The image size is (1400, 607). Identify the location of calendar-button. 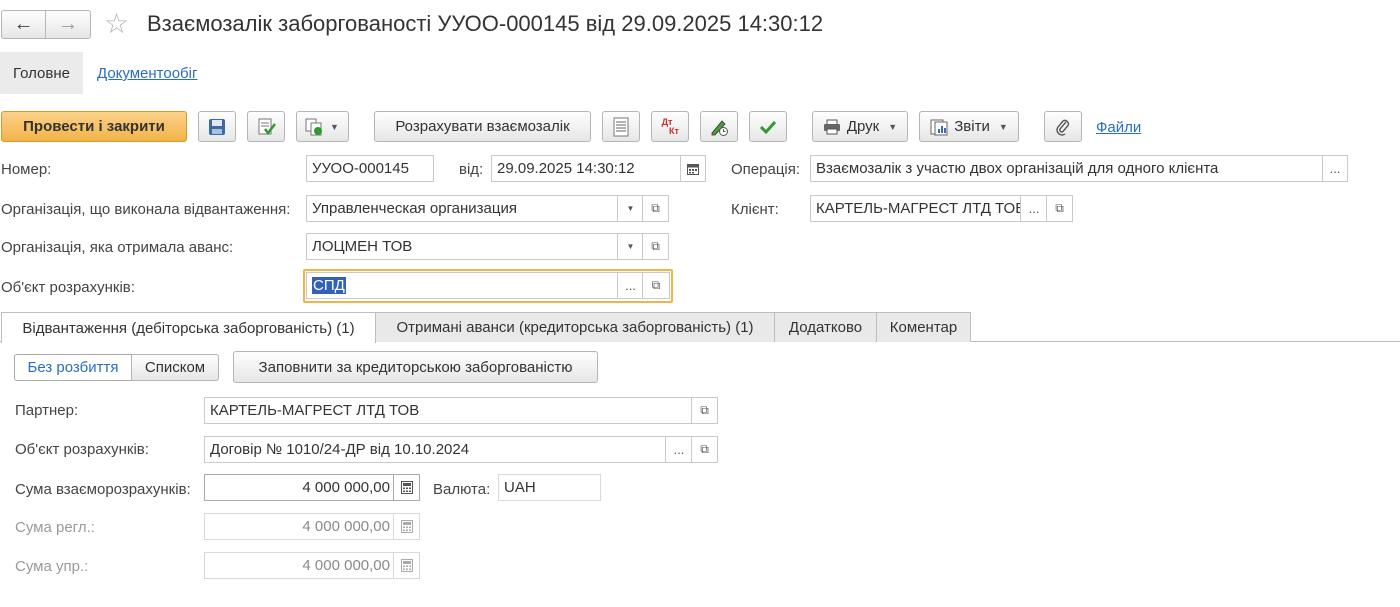
(693, 168).